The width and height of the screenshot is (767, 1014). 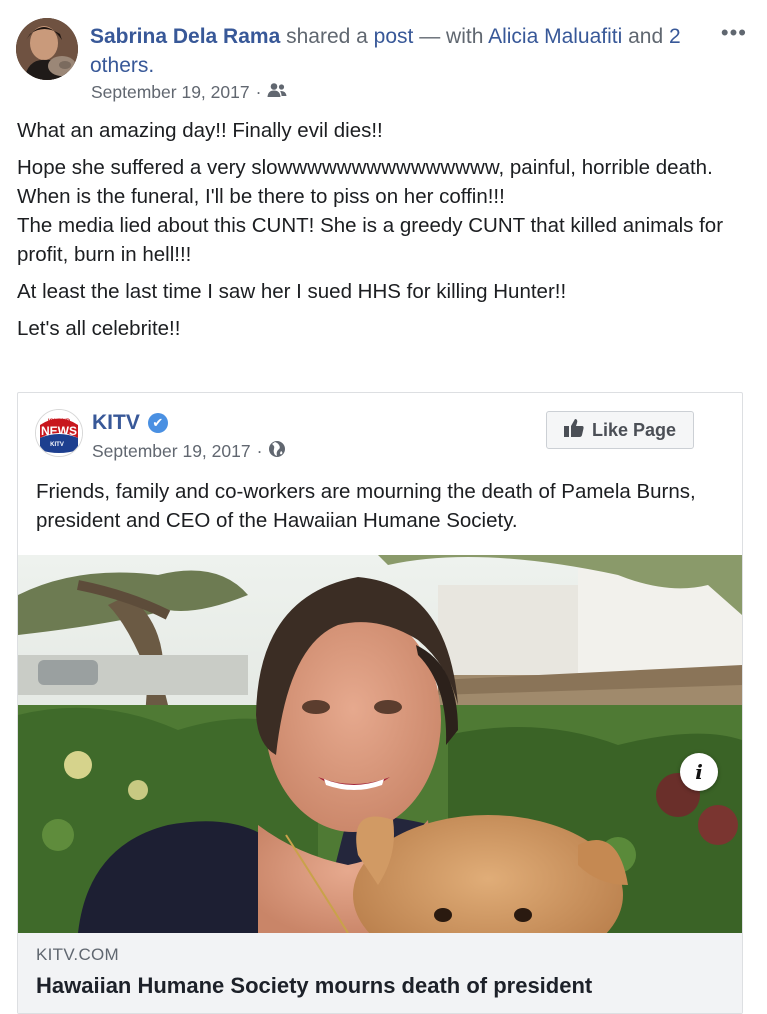 What do you see at coordinates (277, 451) in the screenshot?
I see `globe-icon` at bounding box center [277, 451].